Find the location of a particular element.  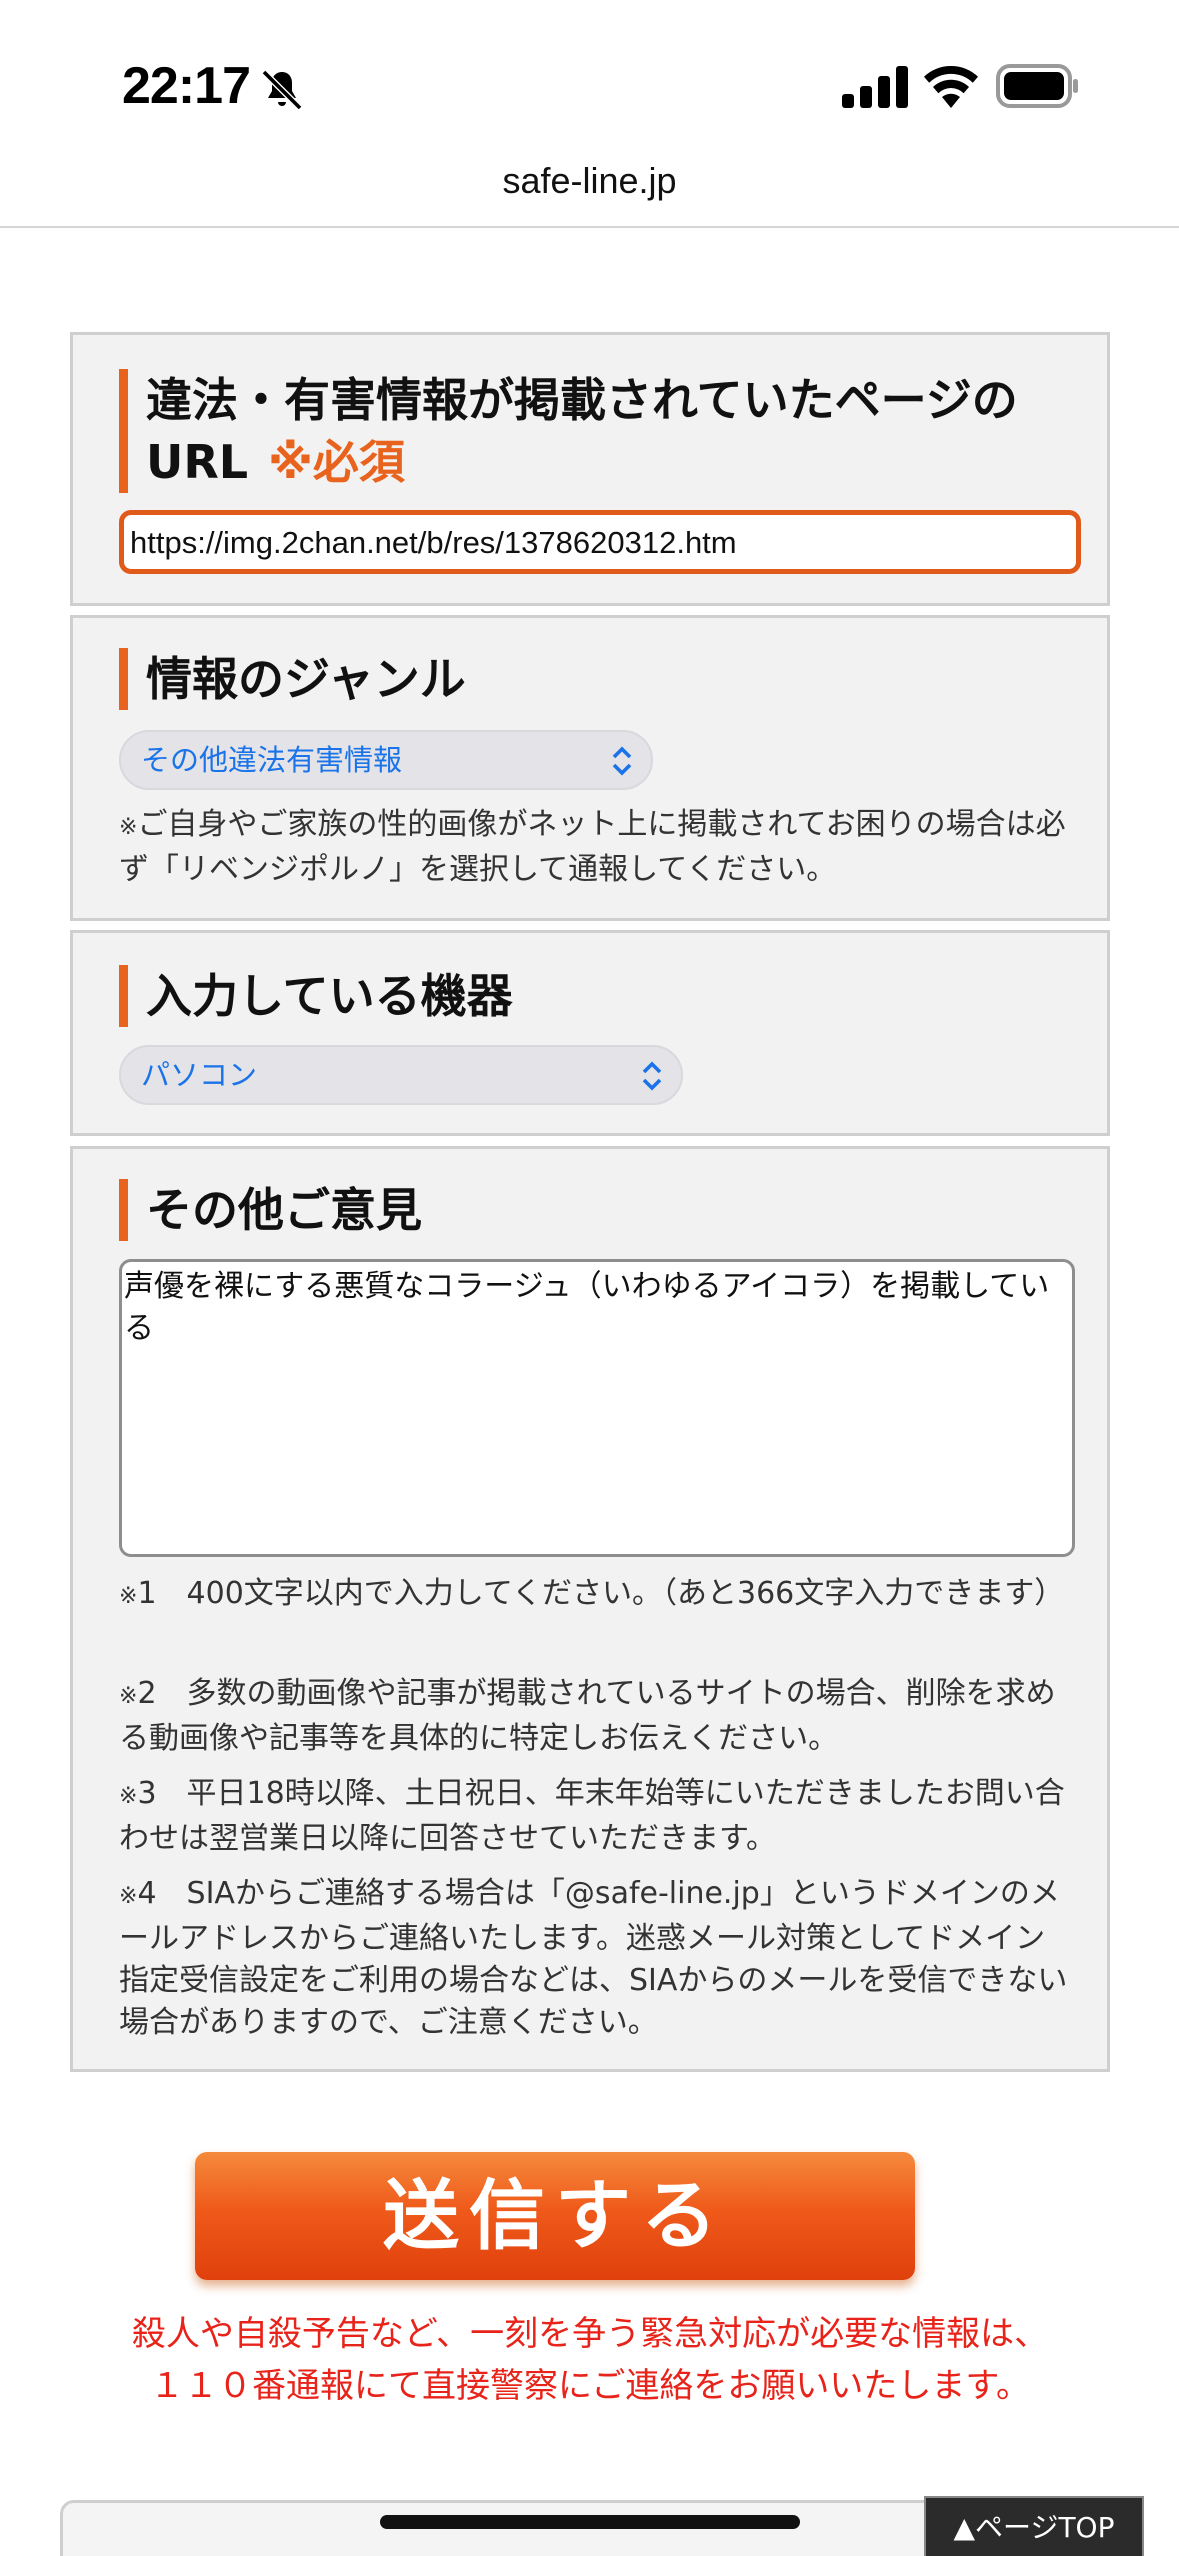

note-text: 1 400文字以内で入力してください。（あと366文字入力できます） is located at coordinates (601, 1593).